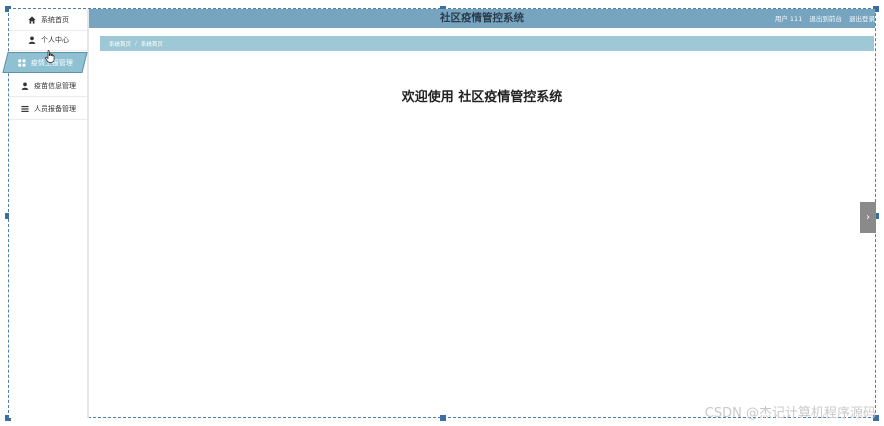 The height and width of the screenshot is (426, 884). Describe the element at coordinates (482, 97) in the screenshot. I see `welcome-heading: 欢迎使用 社区疫情管控系统` at that location.